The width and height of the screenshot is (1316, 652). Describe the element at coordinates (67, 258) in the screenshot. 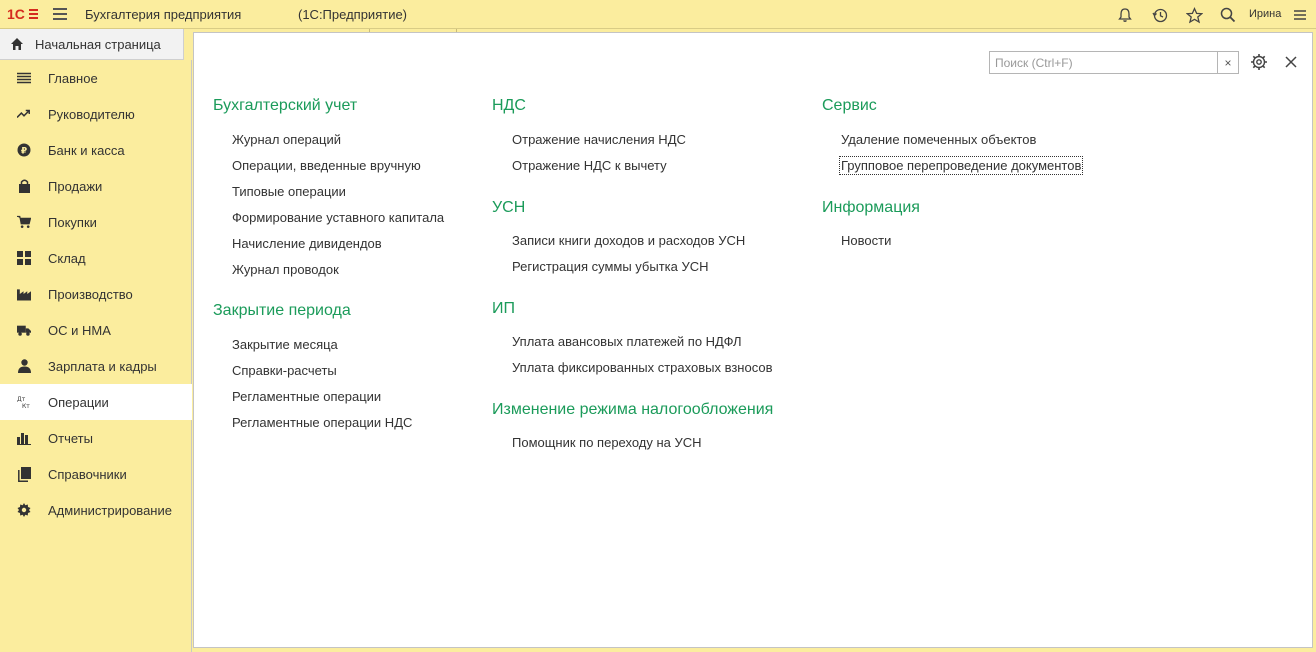

I see `sidebar-item-label: Склад` at that location.